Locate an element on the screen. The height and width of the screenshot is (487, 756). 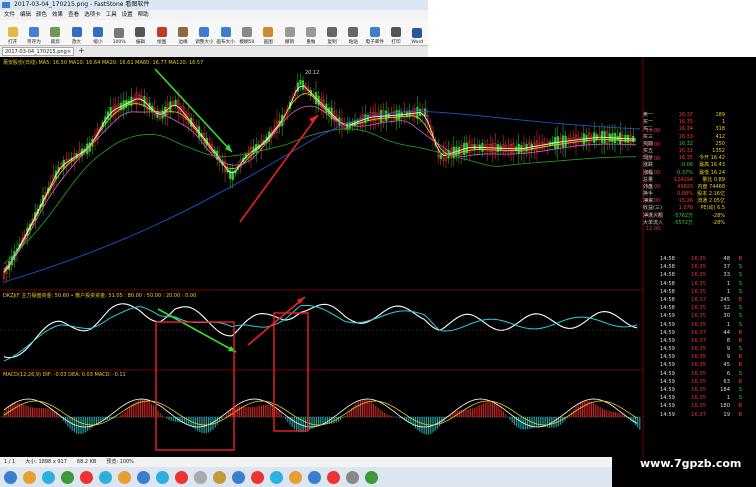
edge-icon is located at coordinates (183, 32).